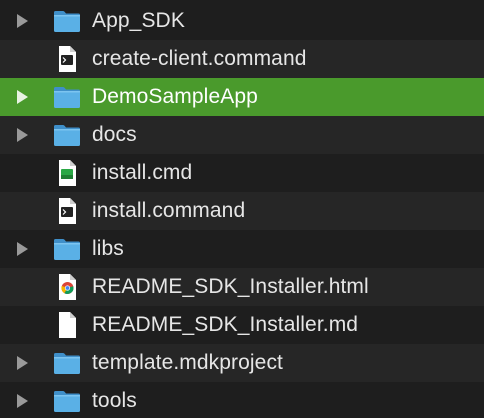 Image resolution: width=484 pixels, height=418 pixels. Describe the element at coordinates (230, 286) in the screenshot. I see `file-name: README_SDK_Installer.html` at that location.